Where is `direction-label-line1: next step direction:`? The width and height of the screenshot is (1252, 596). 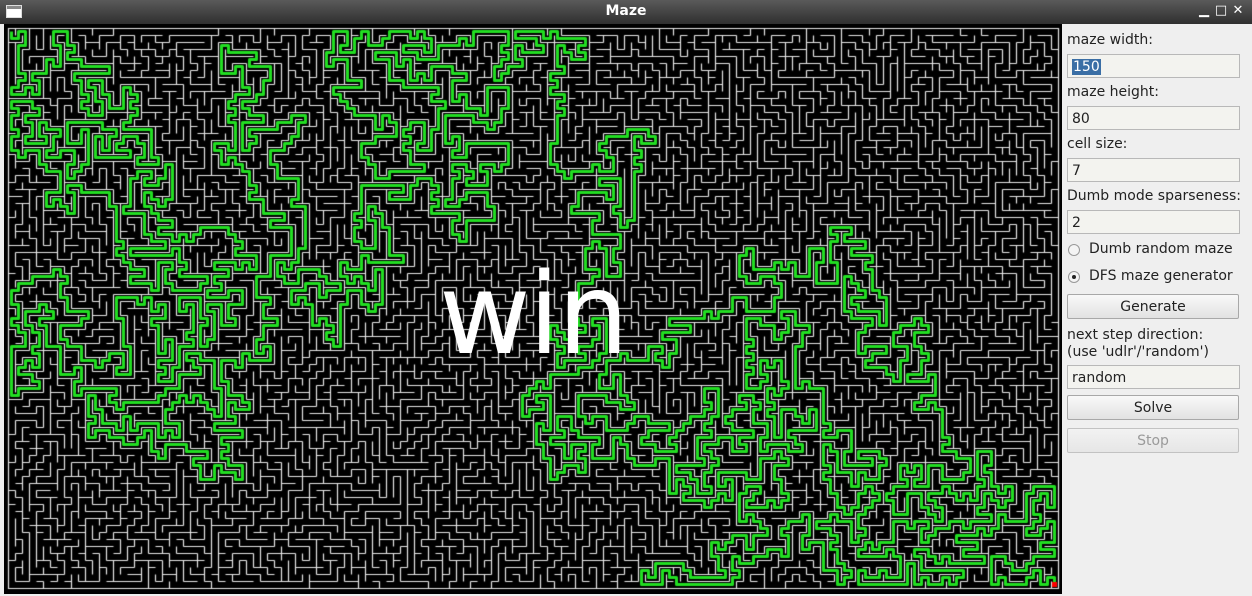
direction-label-line1: next step direction: is located at coordinates (1135, 335).